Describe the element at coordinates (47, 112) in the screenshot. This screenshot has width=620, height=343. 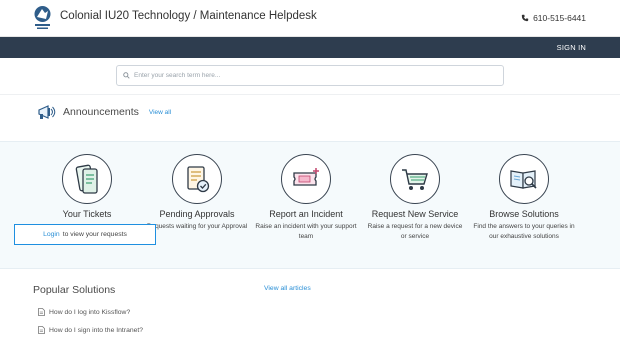
I see `megaphone-icon` at that location.